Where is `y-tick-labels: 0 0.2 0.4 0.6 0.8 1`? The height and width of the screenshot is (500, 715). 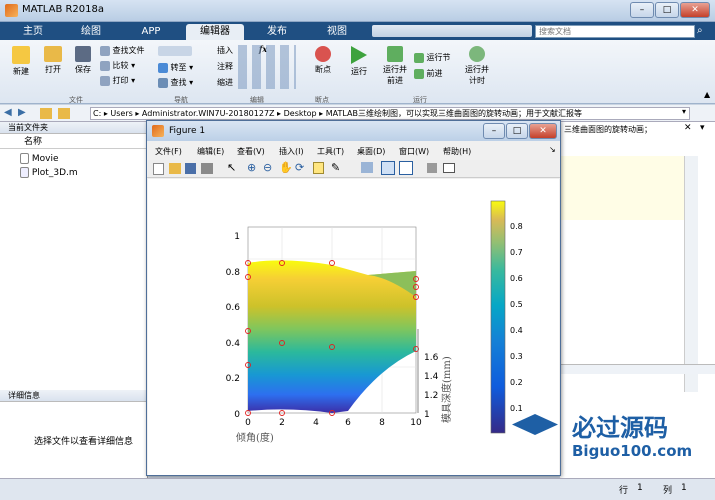
y-tick-labels: 0 0.2 0.4 0.6 0.8 1 is located at coordinates (233, 326).